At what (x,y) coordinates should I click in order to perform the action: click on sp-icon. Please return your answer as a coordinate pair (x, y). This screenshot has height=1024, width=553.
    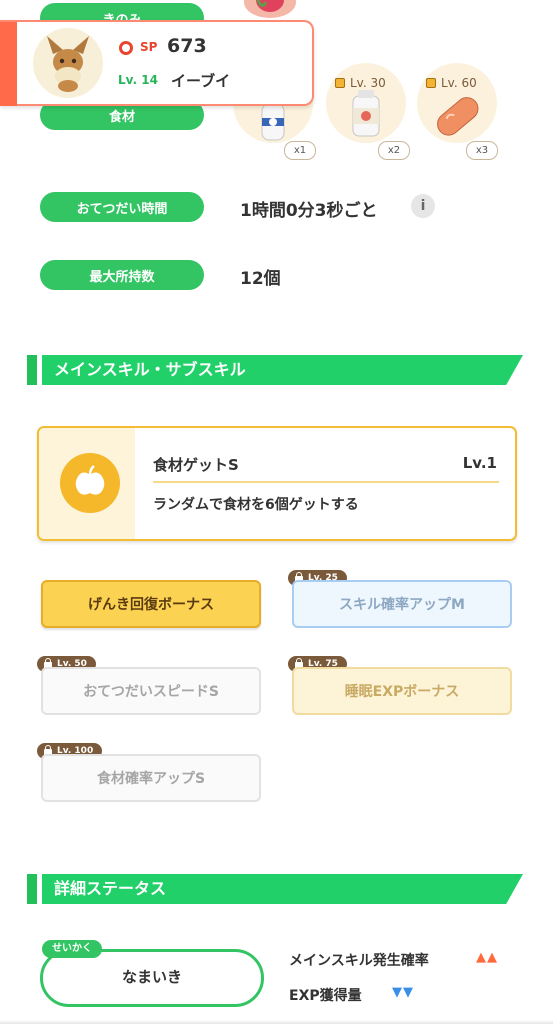
    Looking at the image, I should click on (126, 48).